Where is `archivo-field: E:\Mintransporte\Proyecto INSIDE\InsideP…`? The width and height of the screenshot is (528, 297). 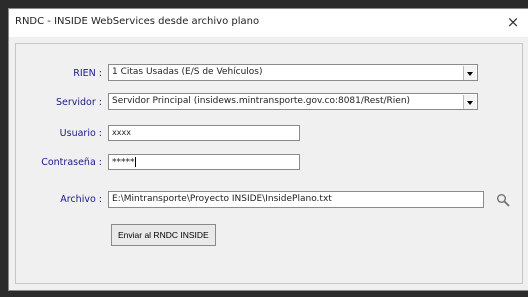 archivo-field: E:\Mintransporte\Proyecto INSIDE\InsideP… is located at coordinates (296, 199).